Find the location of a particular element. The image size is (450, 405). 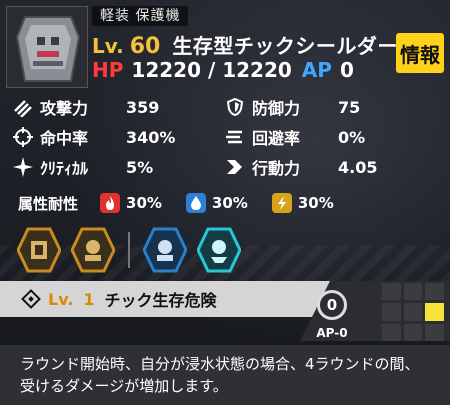

ap-label: AP is located at coordinates (316, 70).